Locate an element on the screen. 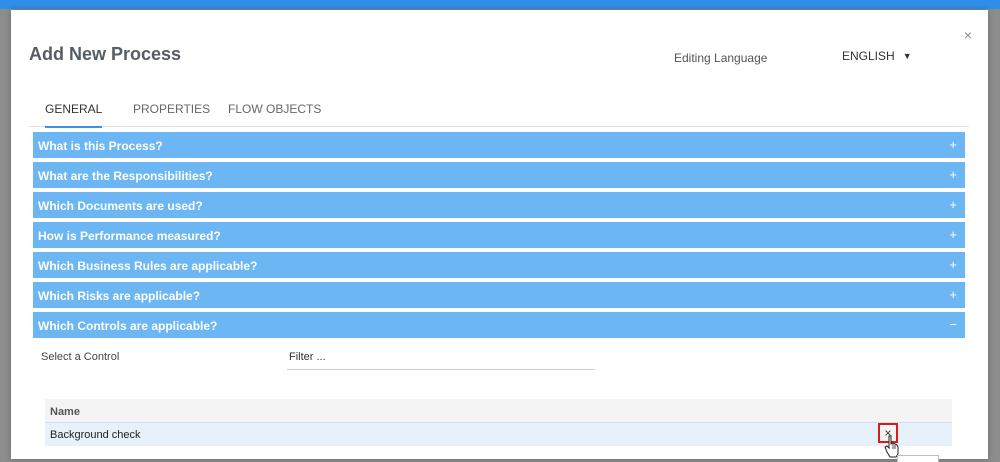 The height and width of the screenshot is (462, 1000). section-label: What is this Process? is located at coordinates (100, 146).